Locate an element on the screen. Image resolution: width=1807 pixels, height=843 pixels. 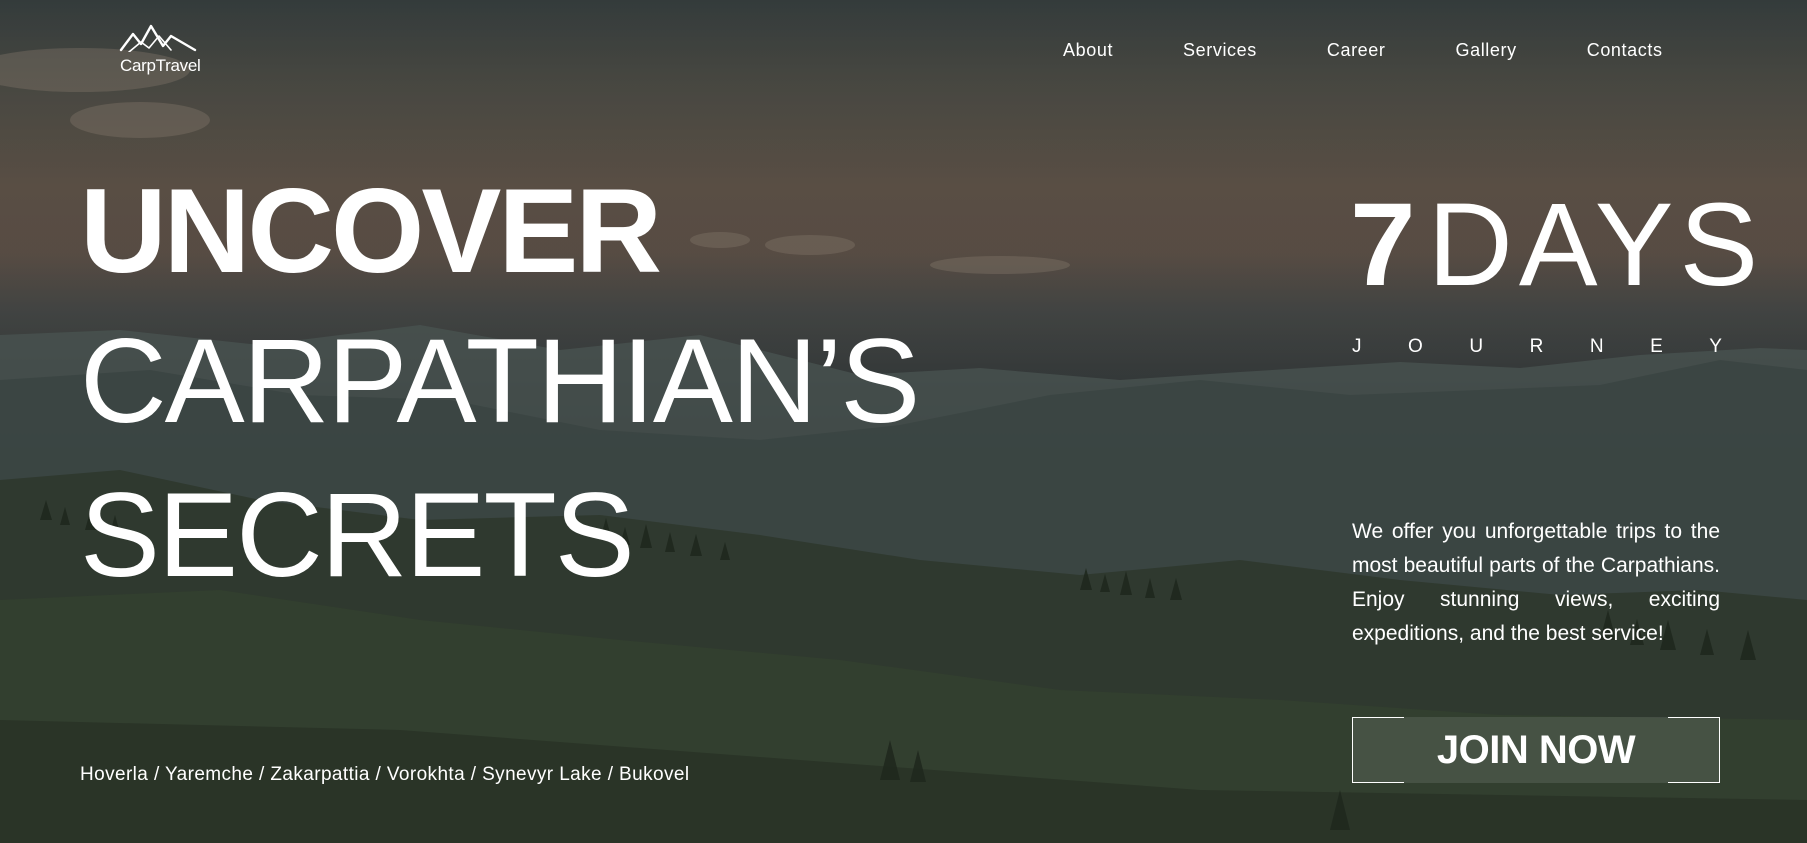
hero-line-uncover: UNCOVER is located at coordinates (371, 231).